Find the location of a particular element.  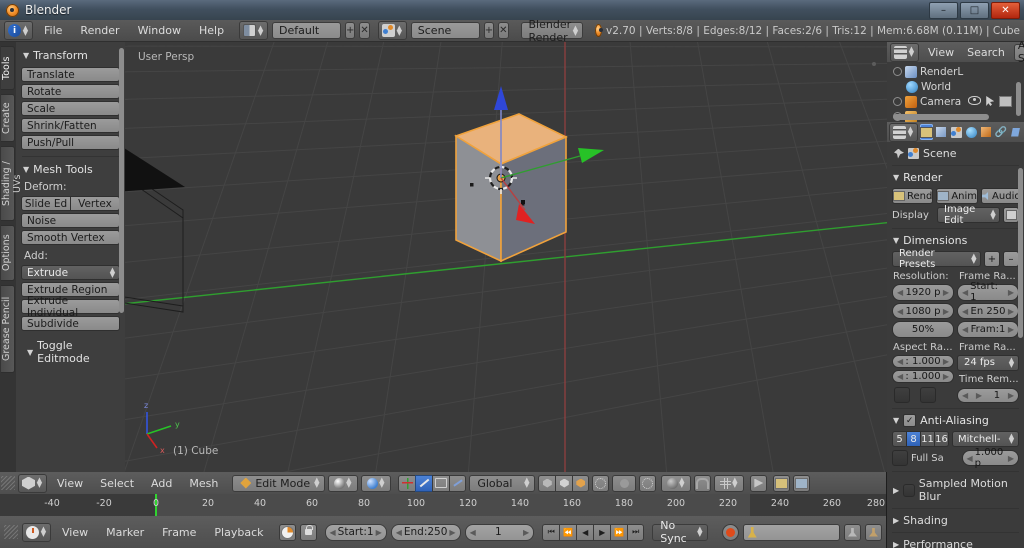

display-mode-selector: Image Edit ▲ ▼ is located at coordinates (968, 215).